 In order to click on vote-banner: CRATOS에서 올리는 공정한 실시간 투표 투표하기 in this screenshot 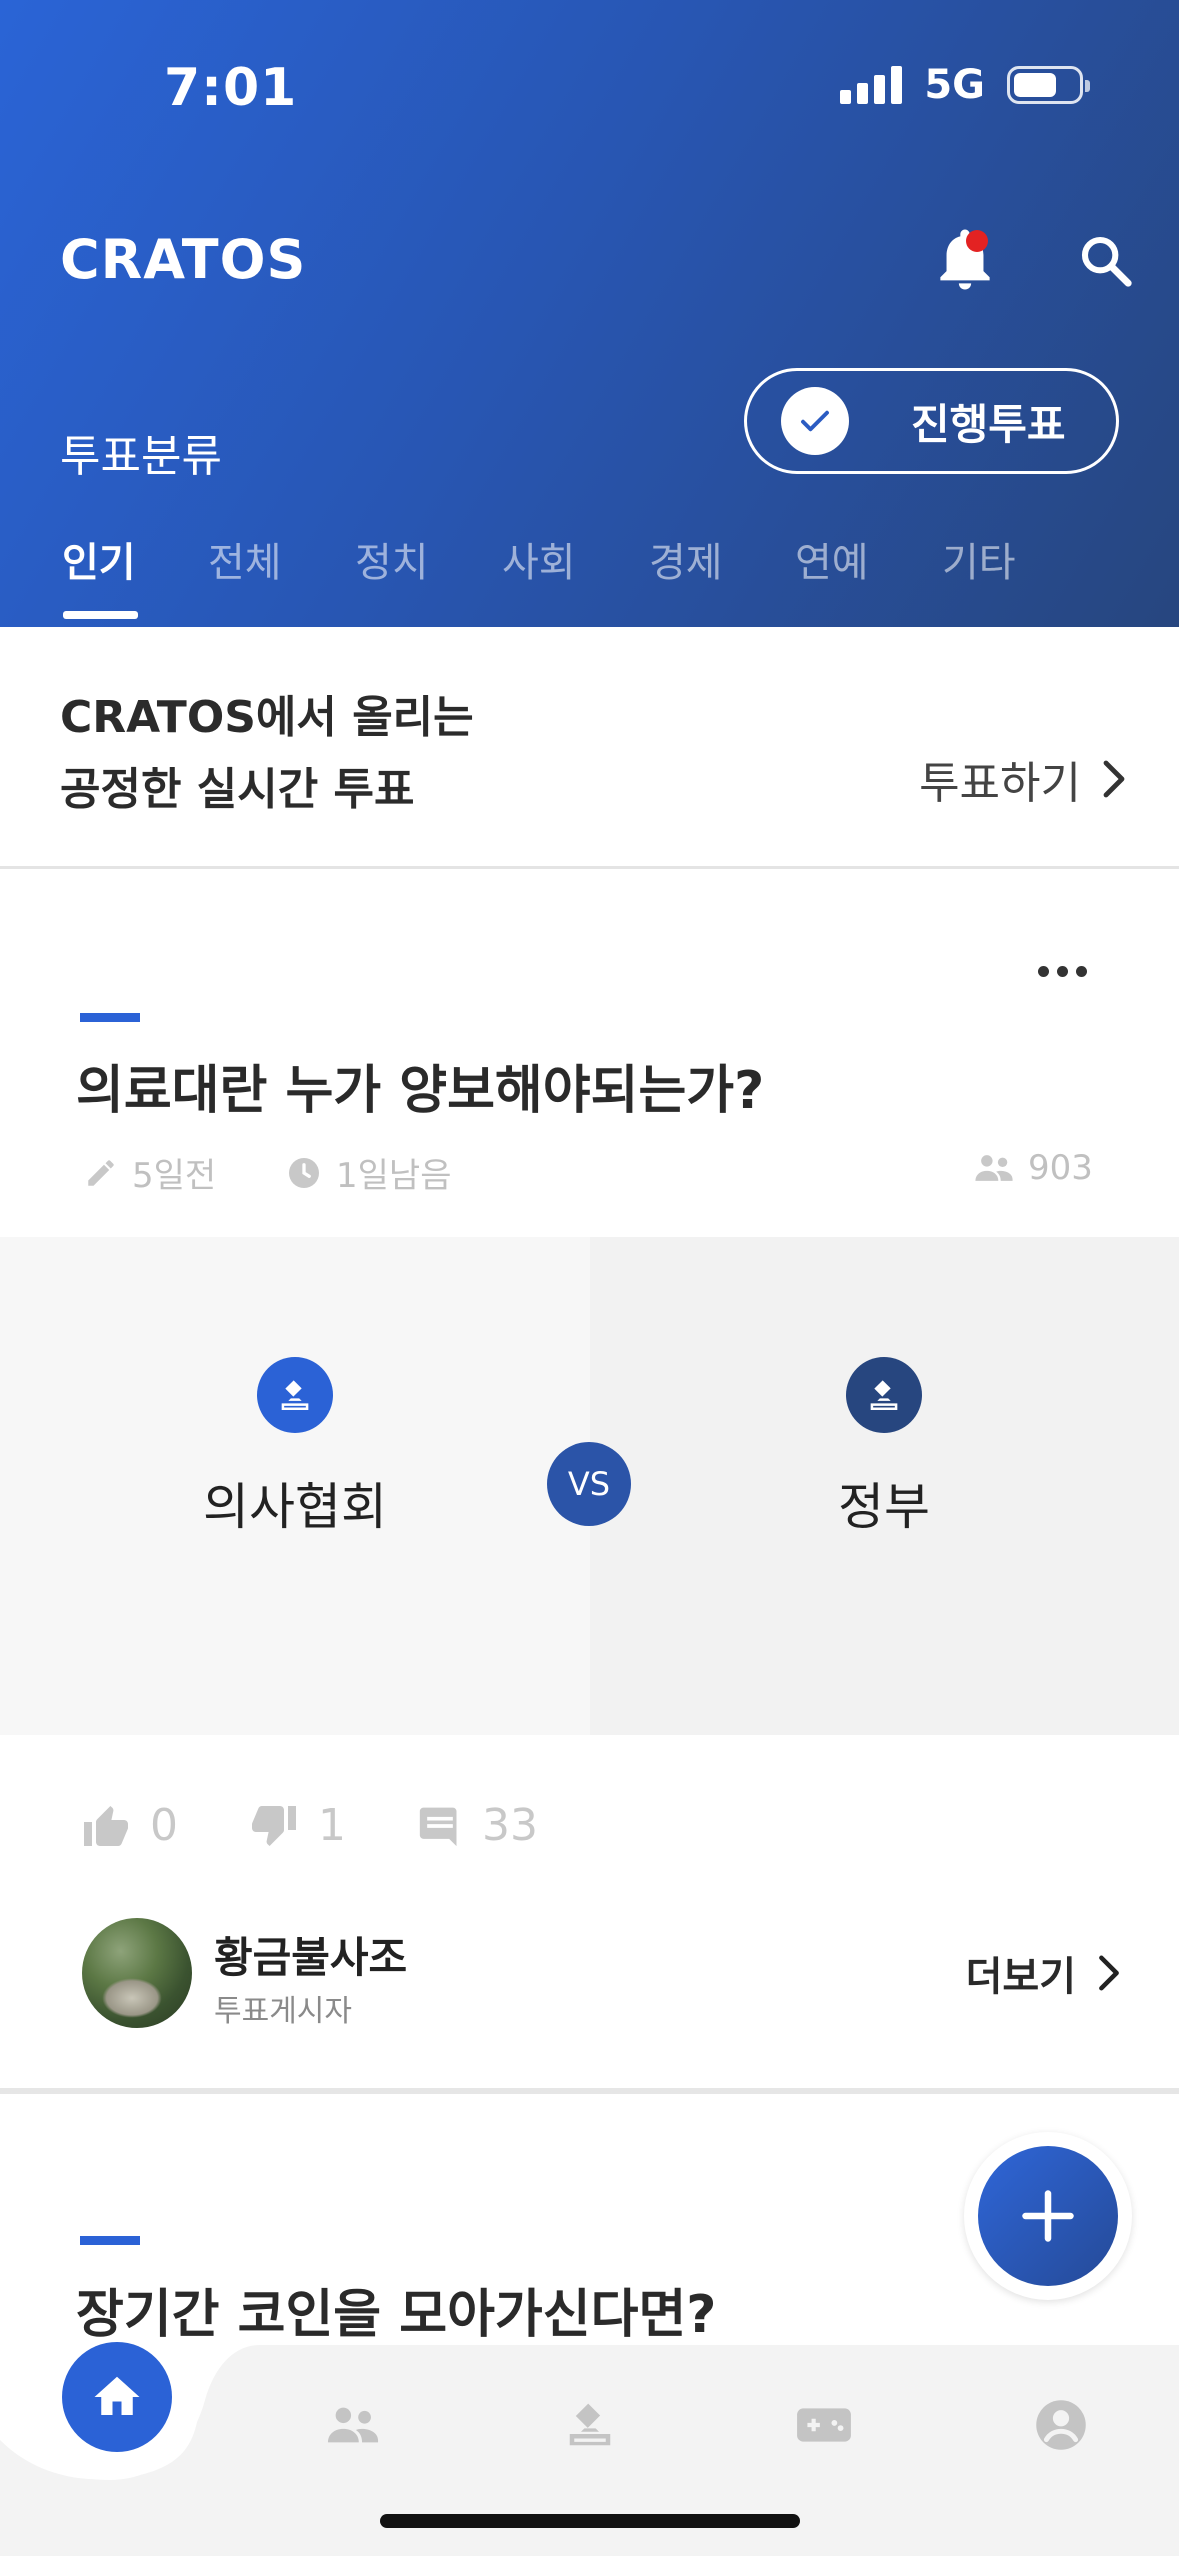, I will do `click(589, 748)`.